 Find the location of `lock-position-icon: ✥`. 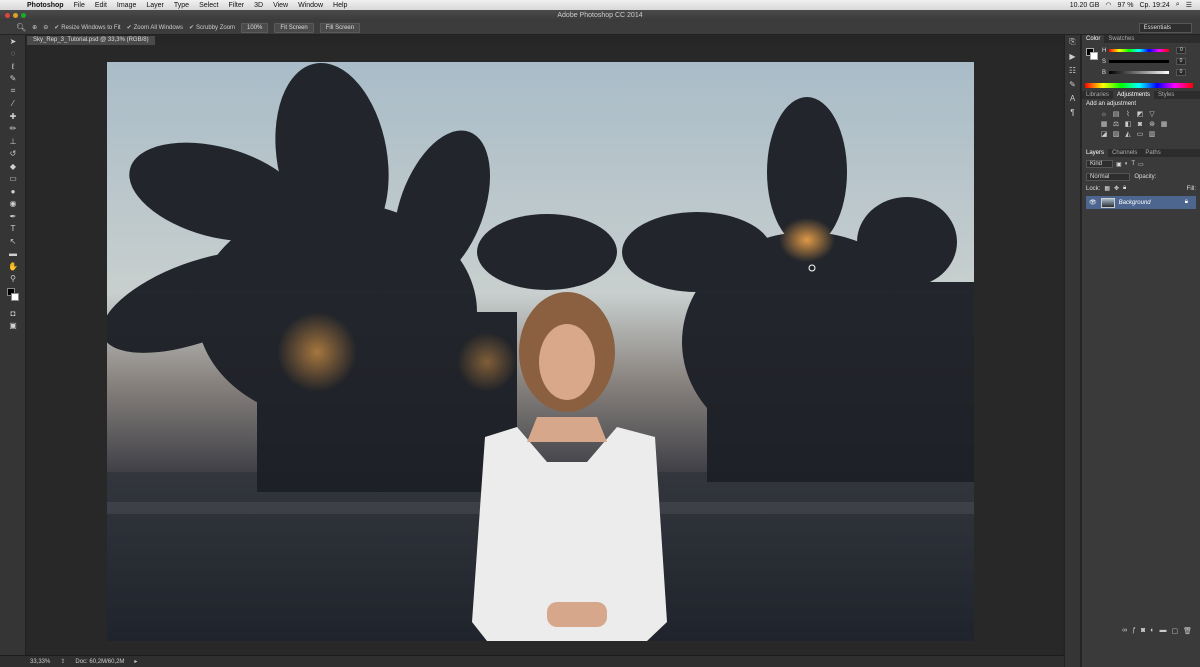

lock-position-icon: ✥ is located at coordinates (1116, 188).